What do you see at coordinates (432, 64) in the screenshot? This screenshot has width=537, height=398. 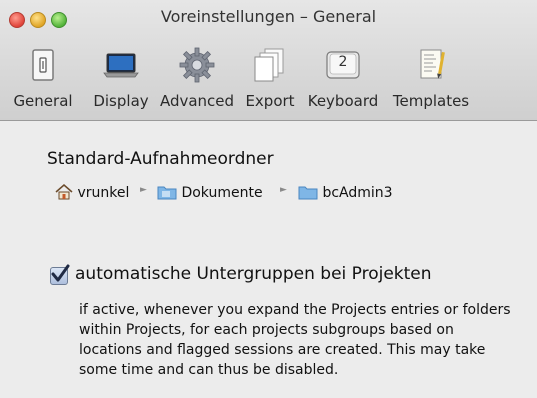 I see `template-icon` at bounding box center [432, 64].